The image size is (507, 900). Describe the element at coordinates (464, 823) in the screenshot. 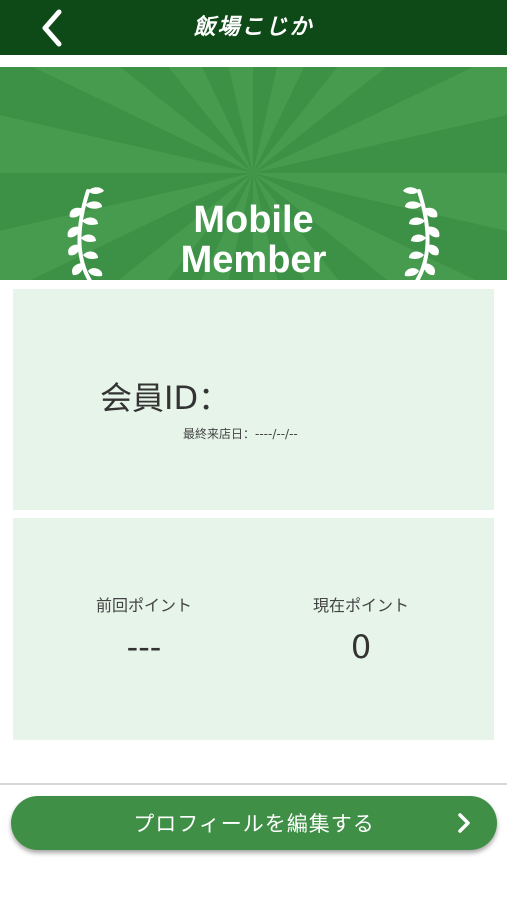

I see `chevron-right-icon` at that location.